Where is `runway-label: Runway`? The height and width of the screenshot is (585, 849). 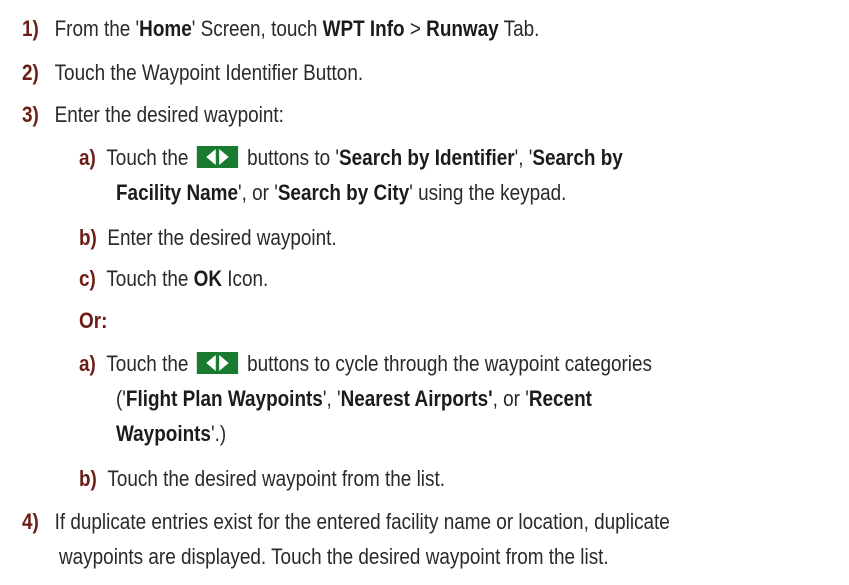
runway-label: Runway is located at coordinates (462, 28).